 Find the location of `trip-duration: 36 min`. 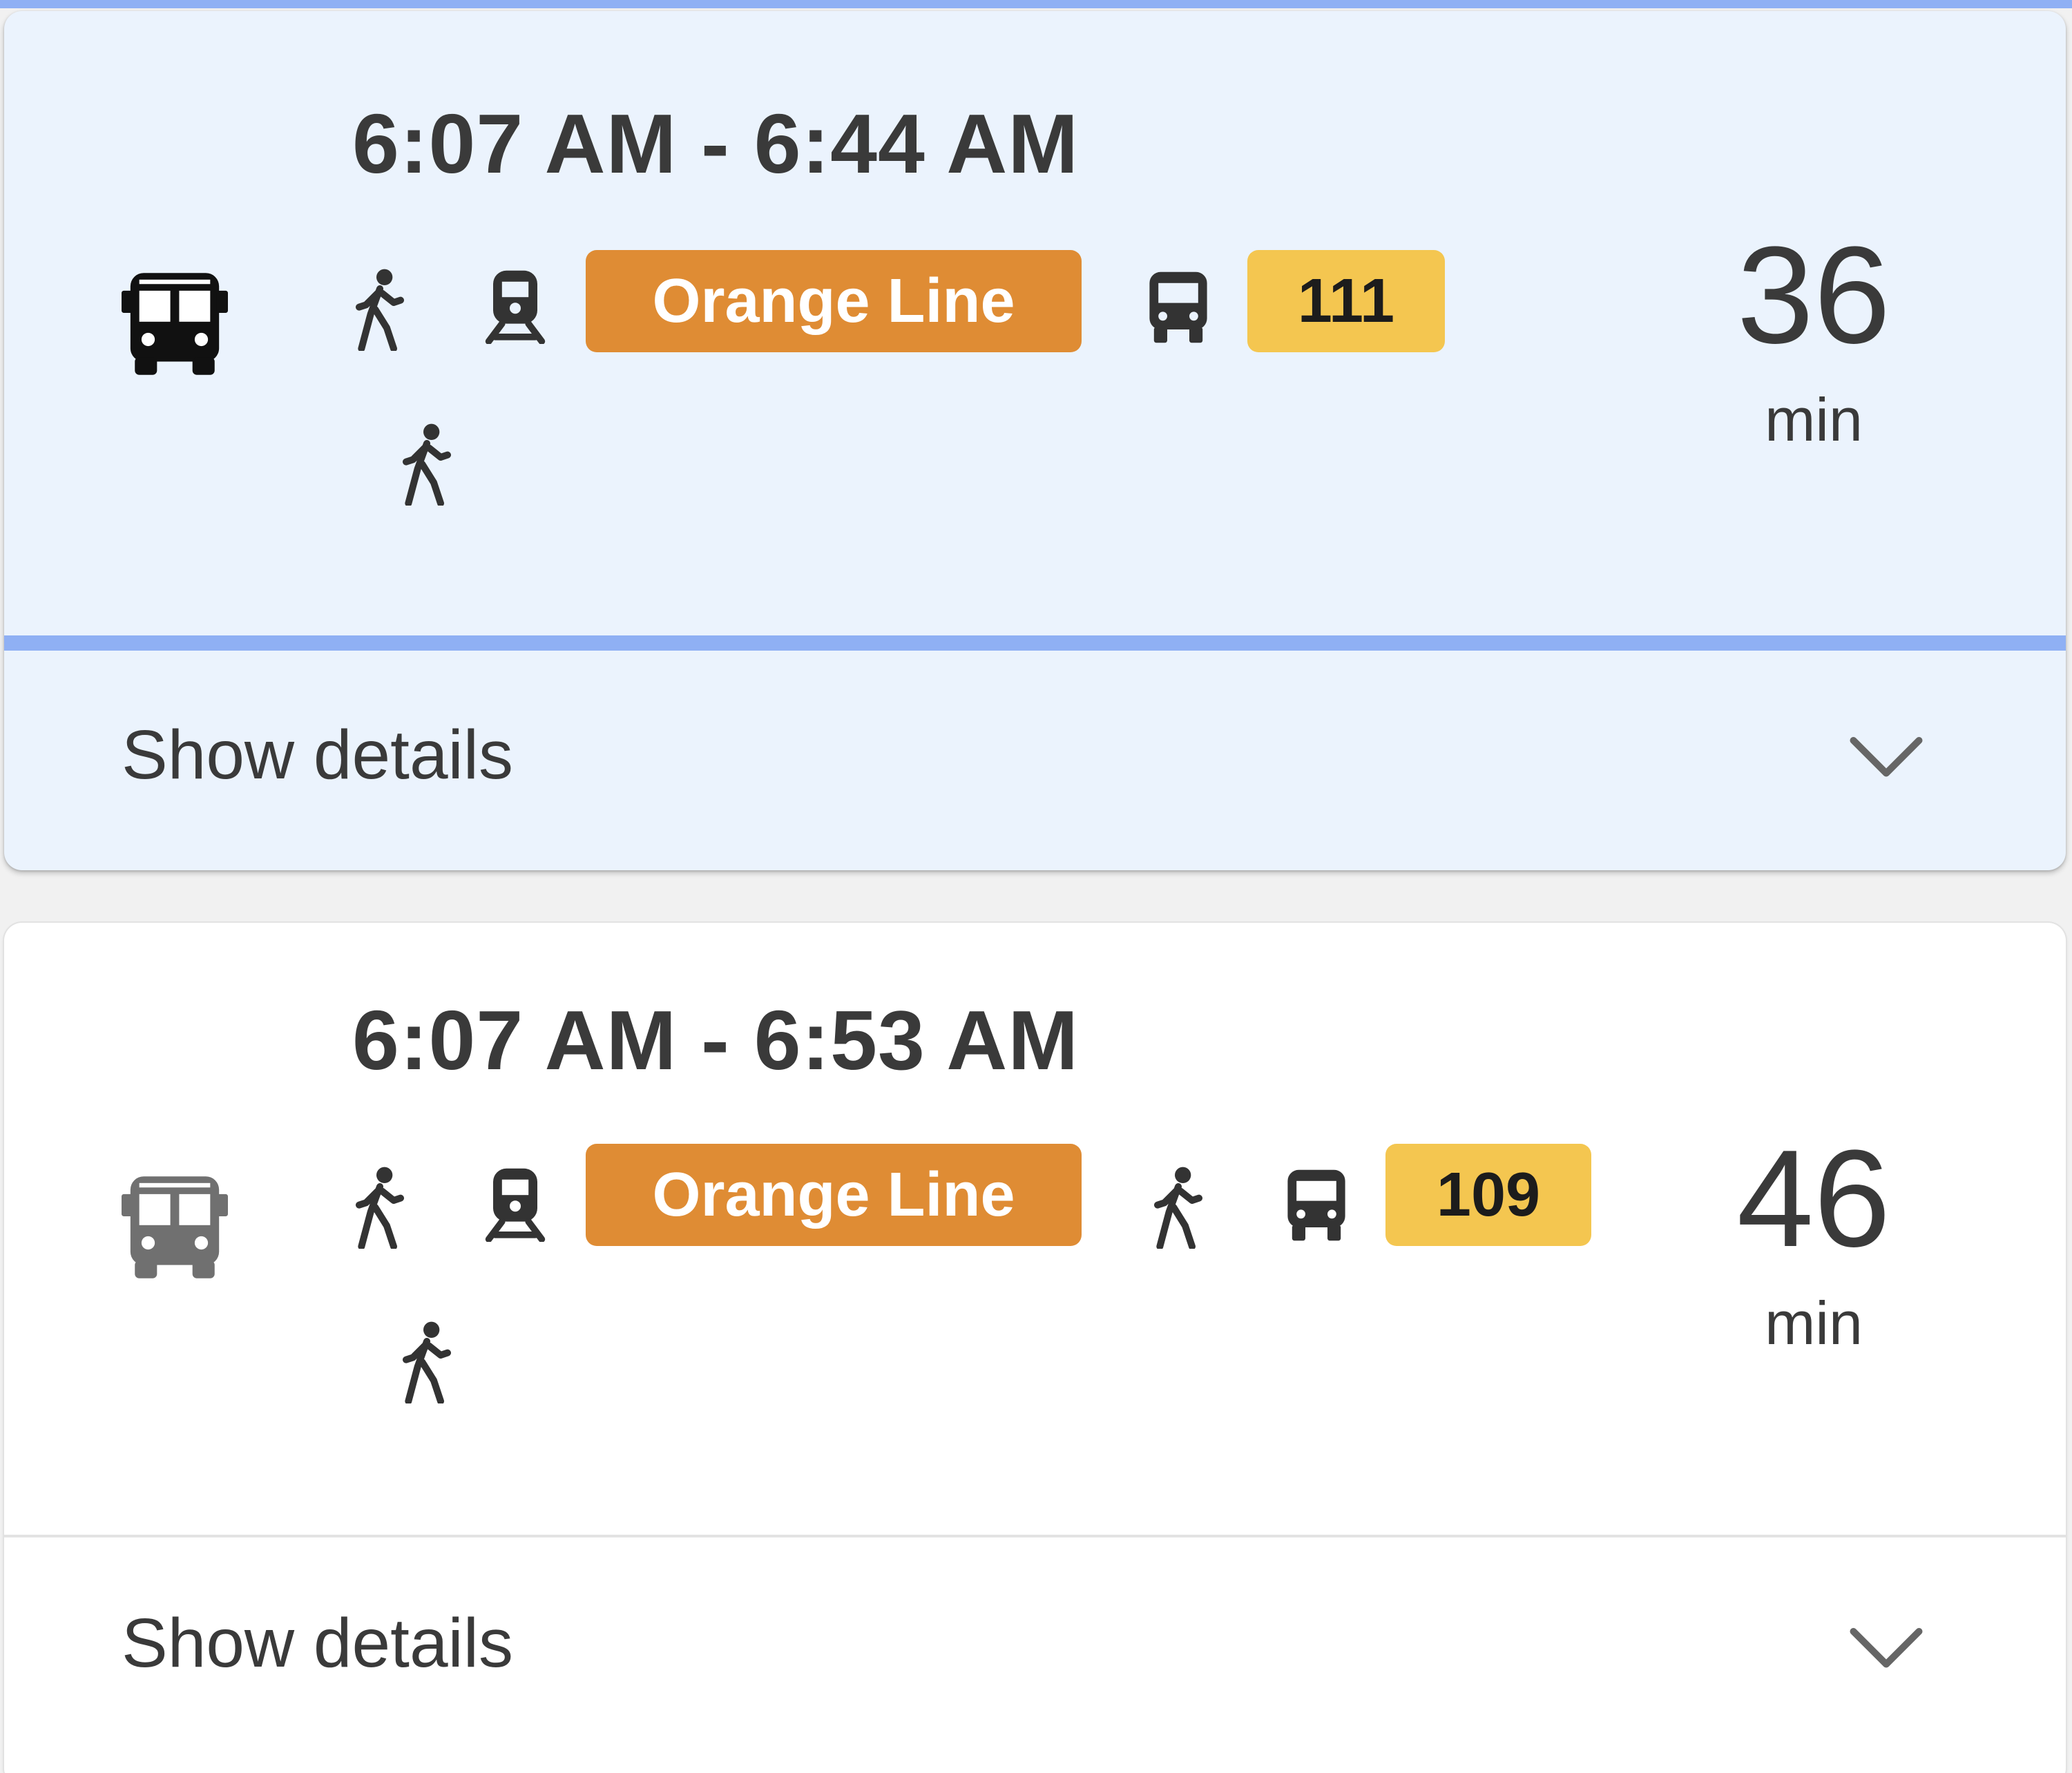

trip-duration: 36 min is located at coordinates (1814, 338).